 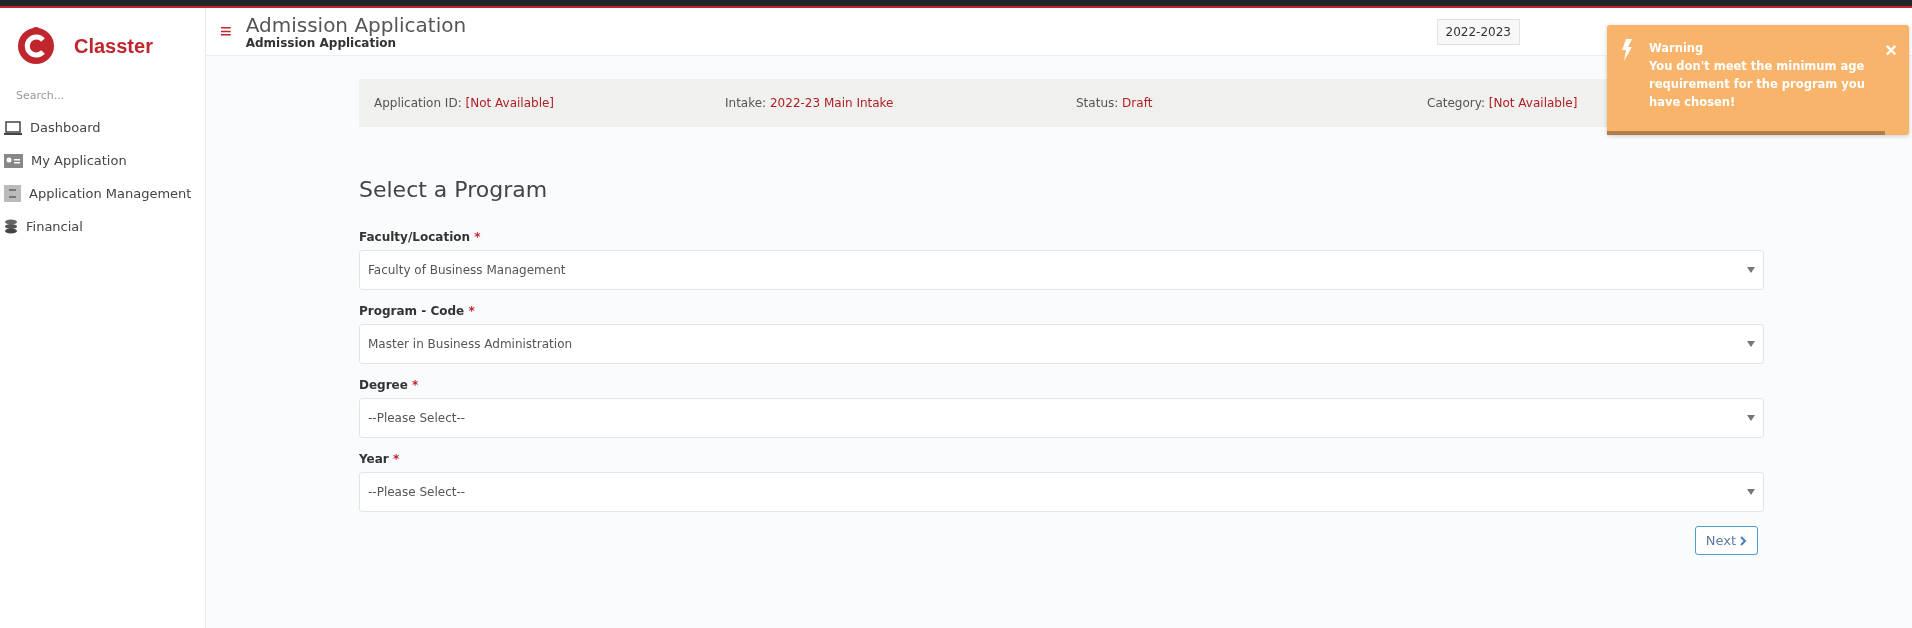 What do you see at coordinates (356, 24) in the screenshot?
I see `page-title: Admission Application` at bounding box center [356, 24].